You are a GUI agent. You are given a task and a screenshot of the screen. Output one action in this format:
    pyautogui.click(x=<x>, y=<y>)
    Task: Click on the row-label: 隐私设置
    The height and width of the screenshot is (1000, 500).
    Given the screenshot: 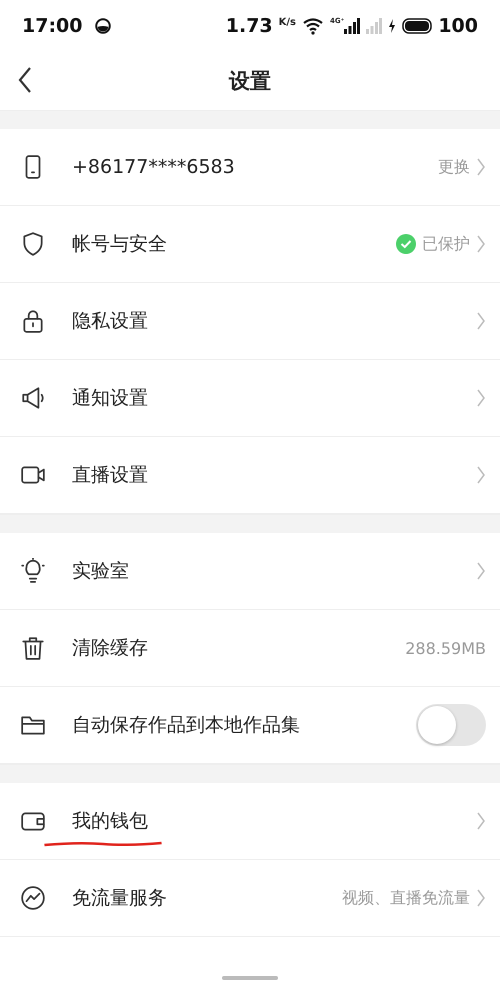 What is the action you would take?
    pyautogui.click(x=110, y=321)
    